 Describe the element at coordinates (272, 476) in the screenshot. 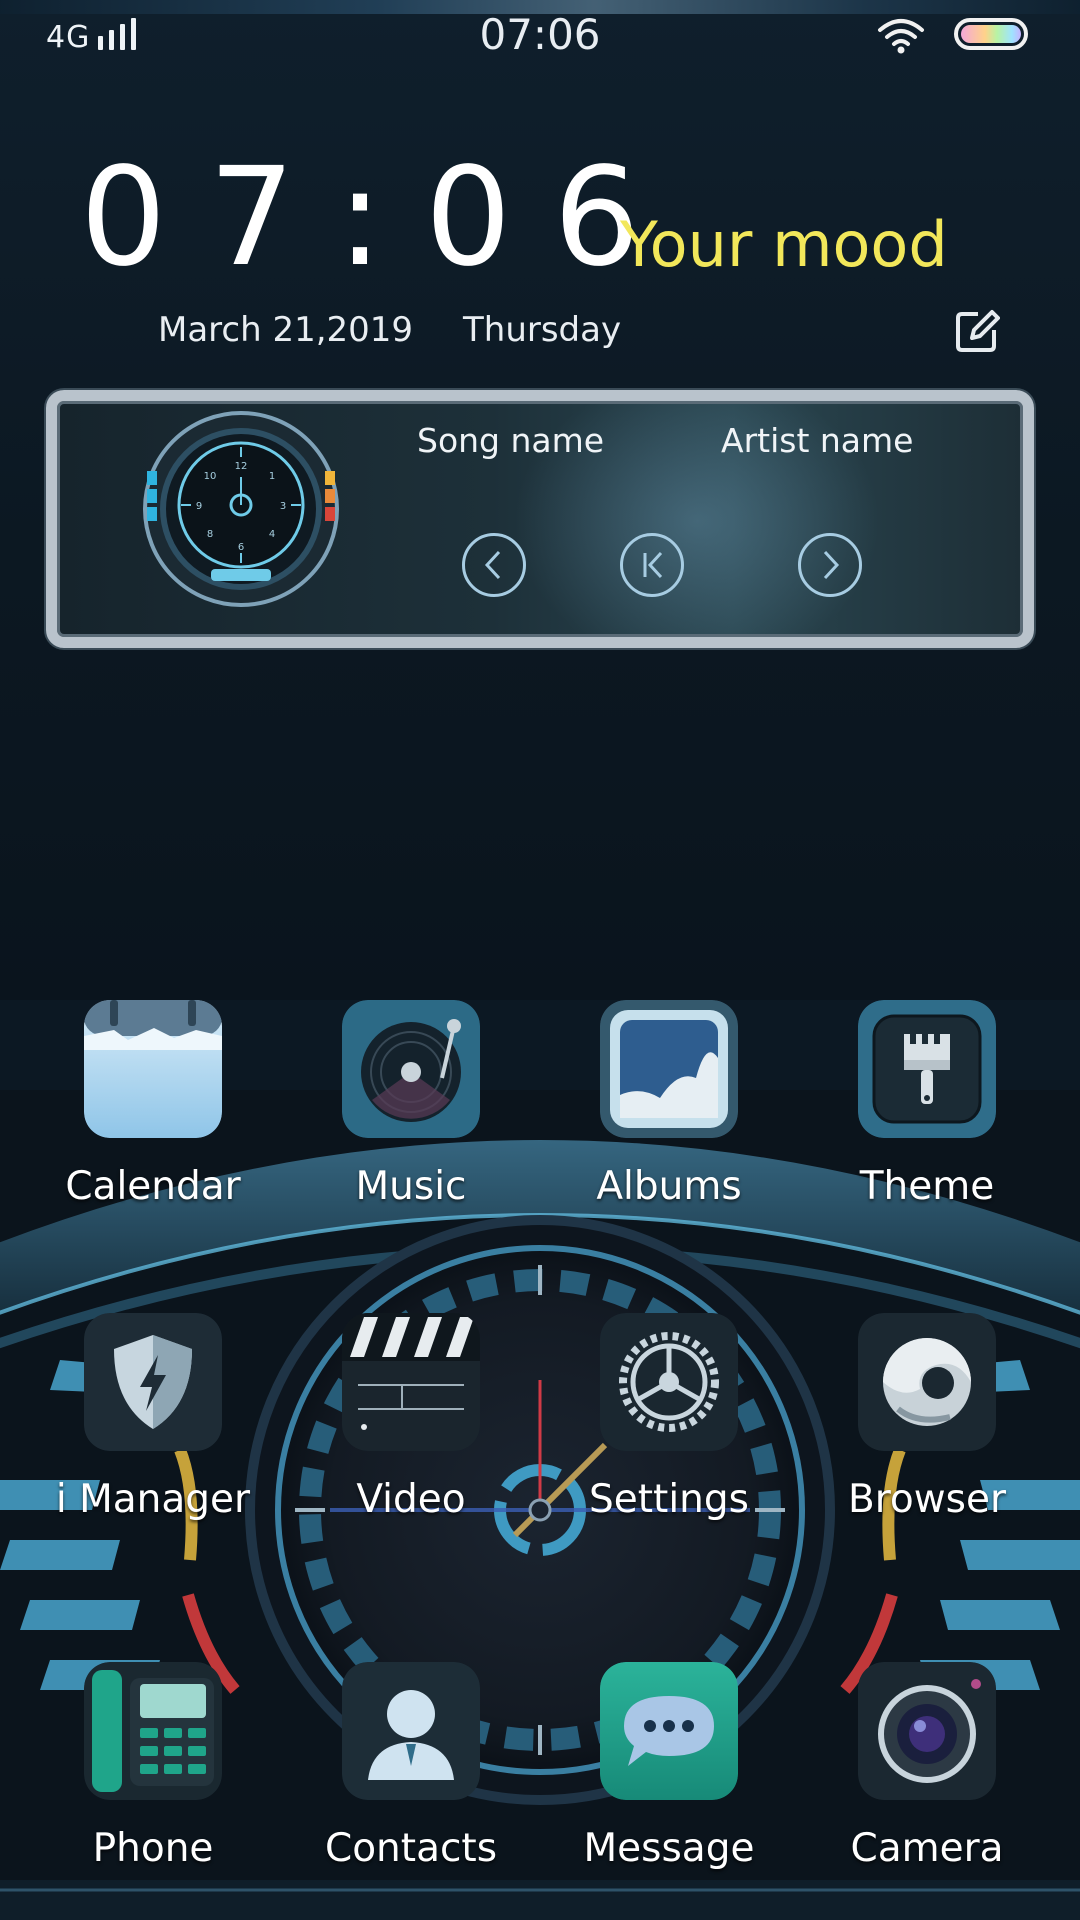

I see `svg-text: 1` at that location.